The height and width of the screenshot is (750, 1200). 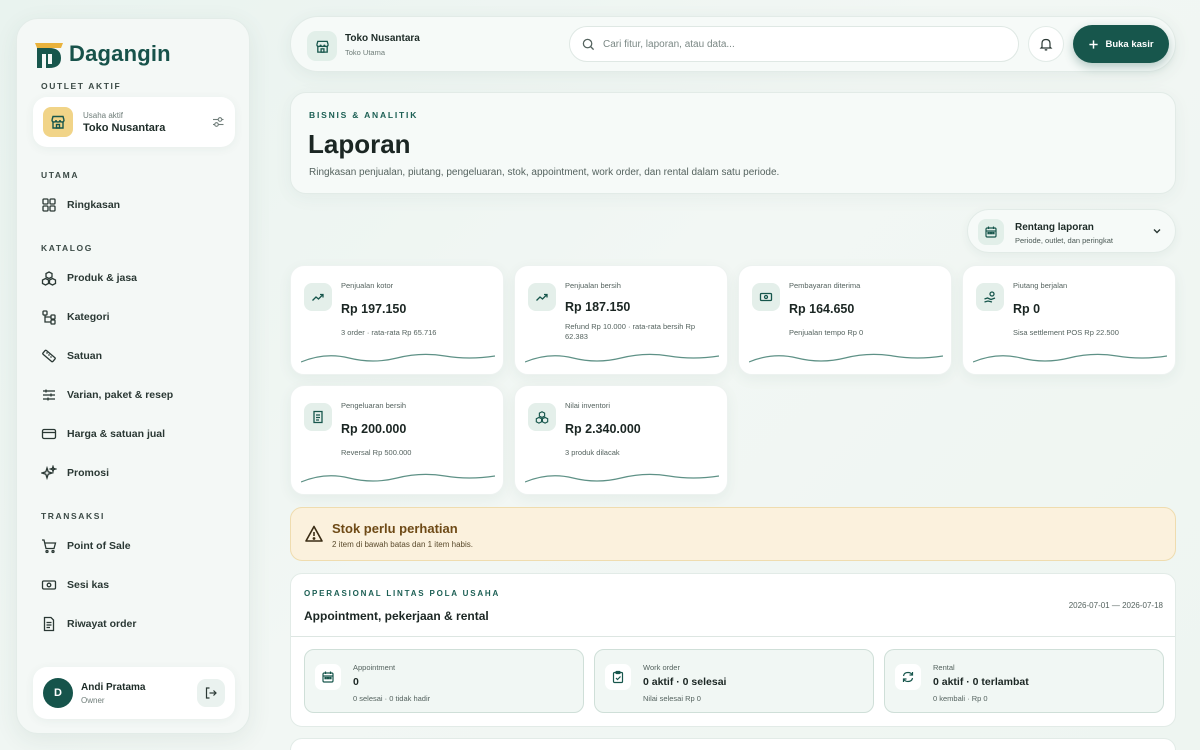 What do you see at coordinates (389, 332) in the screenshot?
I see `kpi-note: 3 order · rata-rata Rp 65.716` at bounding box center [389, 332].